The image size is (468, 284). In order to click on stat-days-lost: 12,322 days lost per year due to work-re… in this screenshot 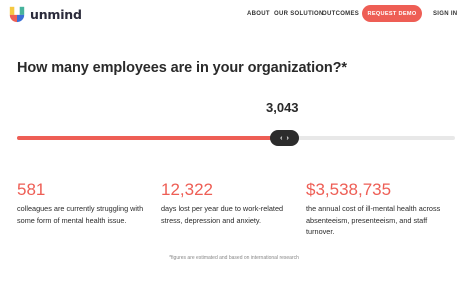, I will do `click(231, 203)`.